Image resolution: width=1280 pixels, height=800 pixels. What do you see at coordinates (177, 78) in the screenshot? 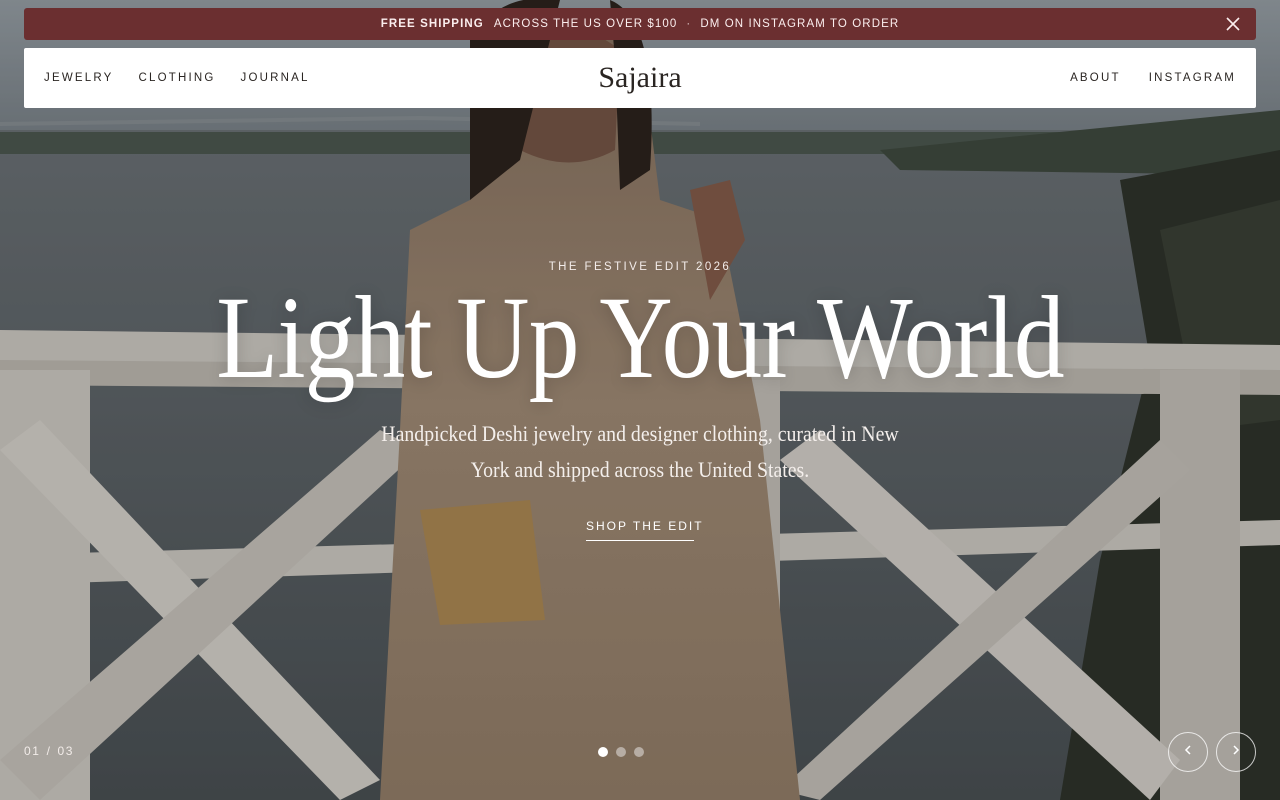
I see `nav-link-clothing: Clothing` at bounding box center [177, 78].